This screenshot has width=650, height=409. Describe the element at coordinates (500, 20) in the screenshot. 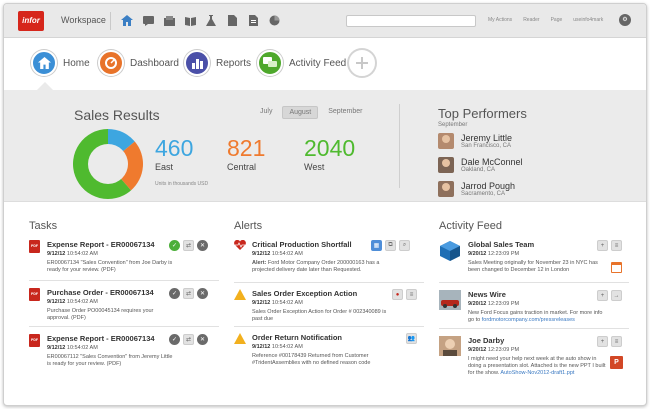

I see `header-link: My Actions` at that location.